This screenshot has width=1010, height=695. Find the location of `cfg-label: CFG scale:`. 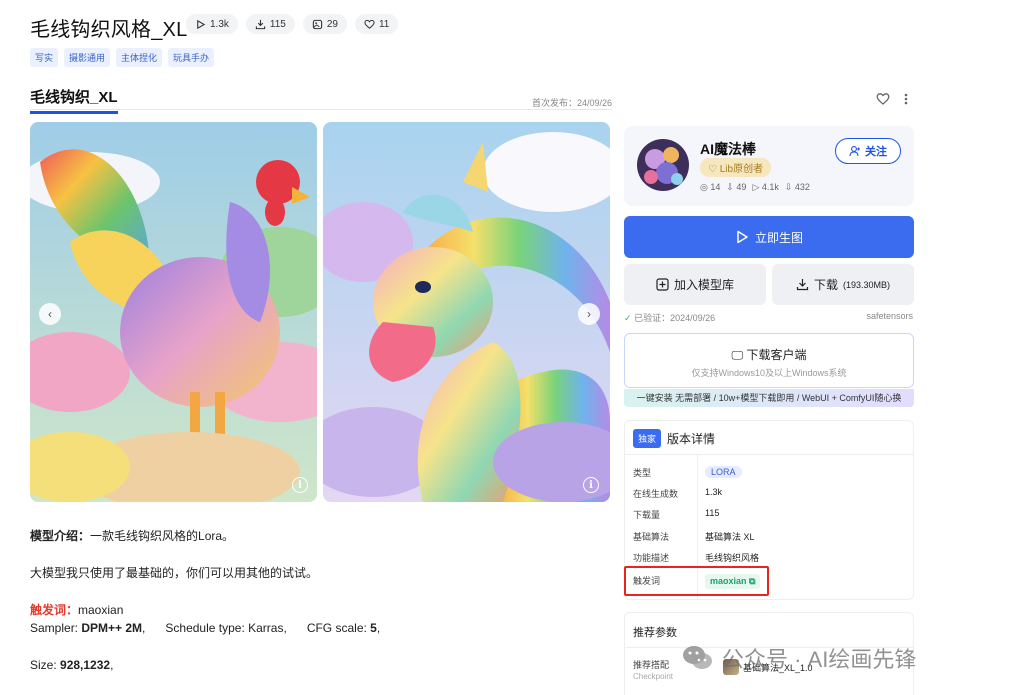

cfg-label: CFG scale: is located at coordinates (338, 628).